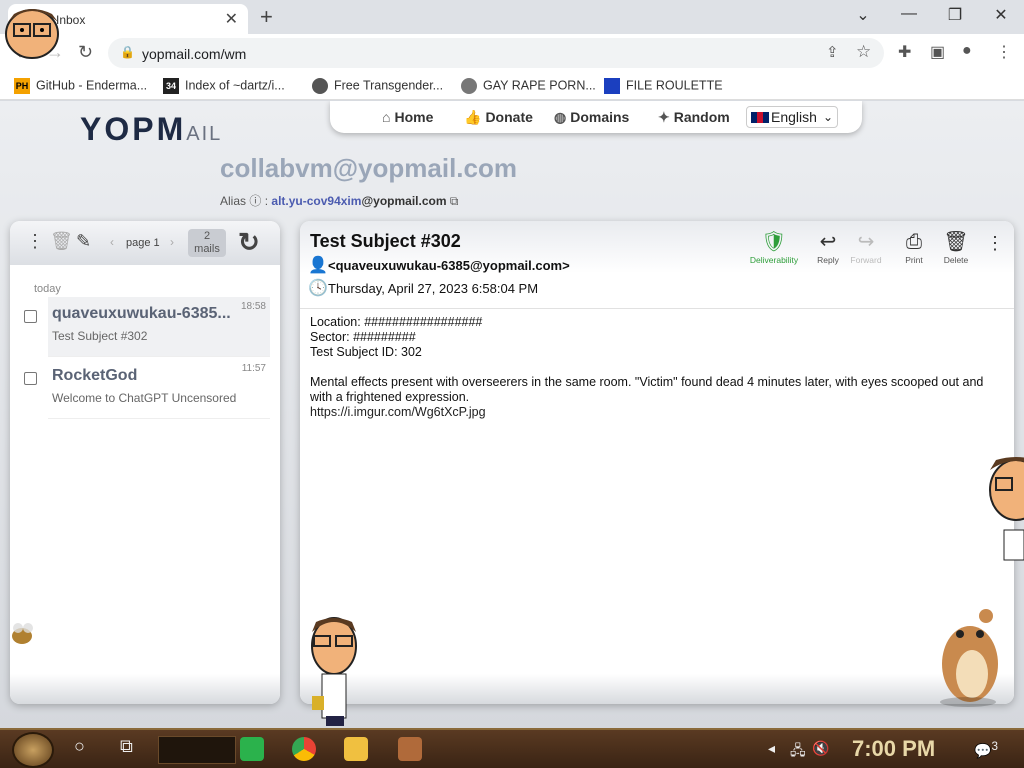 The width and height of the screenshot is (1024, 768). What do you see at coordinates (127, 52) in the screenshot?
I see `lock-icon: 🔒` at bounding box center [127, 52].